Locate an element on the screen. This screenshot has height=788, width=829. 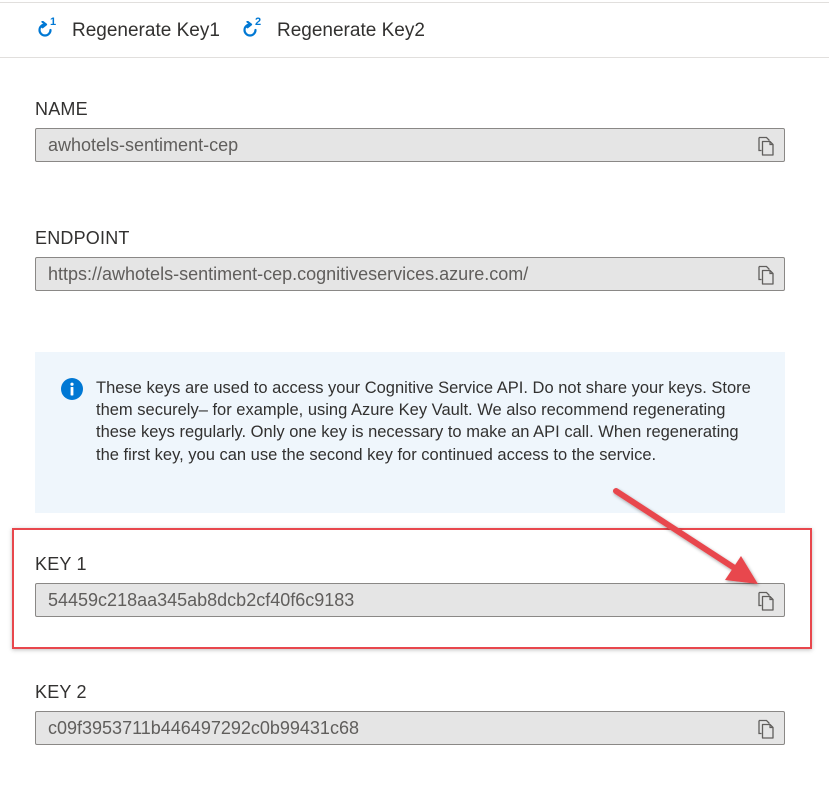
regenerate-key2-label: Regenerate Key2 is located at coordinates (351, 30).